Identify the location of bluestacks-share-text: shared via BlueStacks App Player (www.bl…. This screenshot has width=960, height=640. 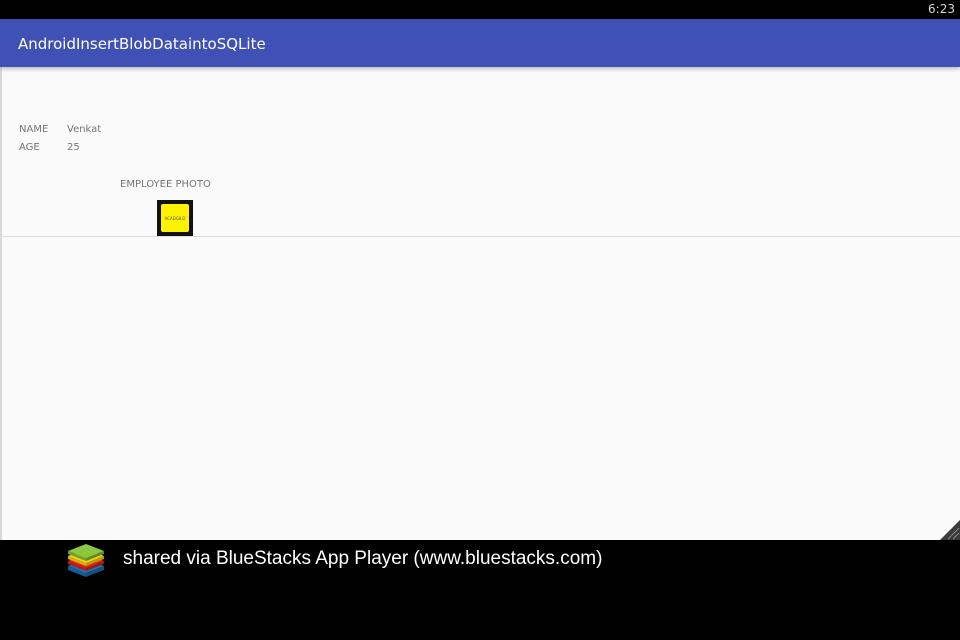
(363, 558).